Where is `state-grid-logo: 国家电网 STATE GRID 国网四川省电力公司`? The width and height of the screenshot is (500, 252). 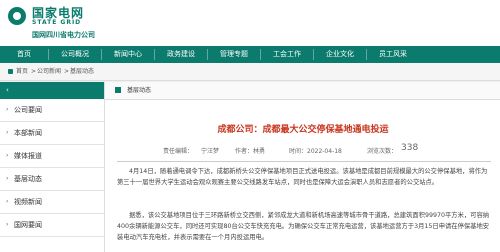
state-grid-logo: 国家电网 STATE GRID 国网四川省电力公司 is located at coordinates (83, 24).